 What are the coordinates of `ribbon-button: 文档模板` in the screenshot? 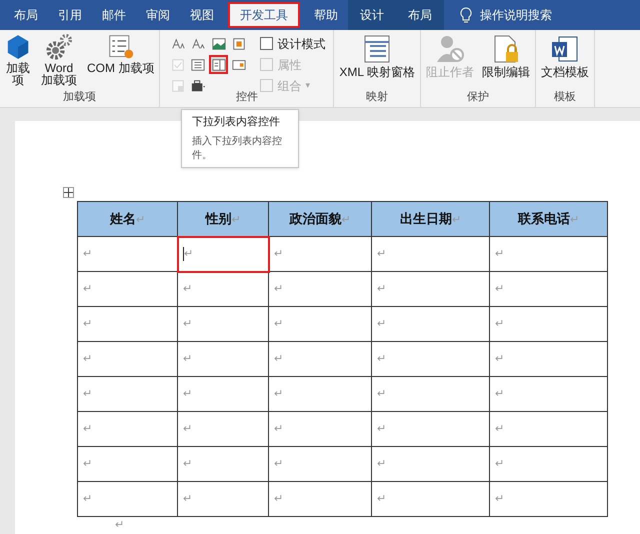 It's located at (564, 56).